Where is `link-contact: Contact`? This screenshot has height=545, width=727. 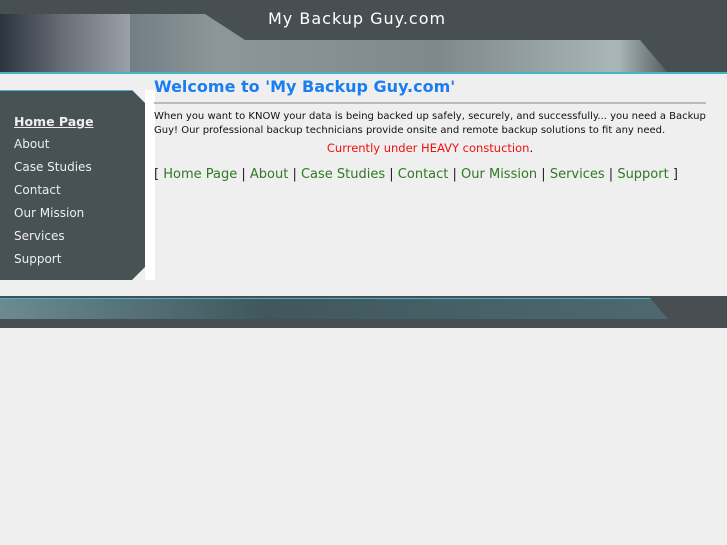
link-contact: Contact is located at coordinates (423, 174).